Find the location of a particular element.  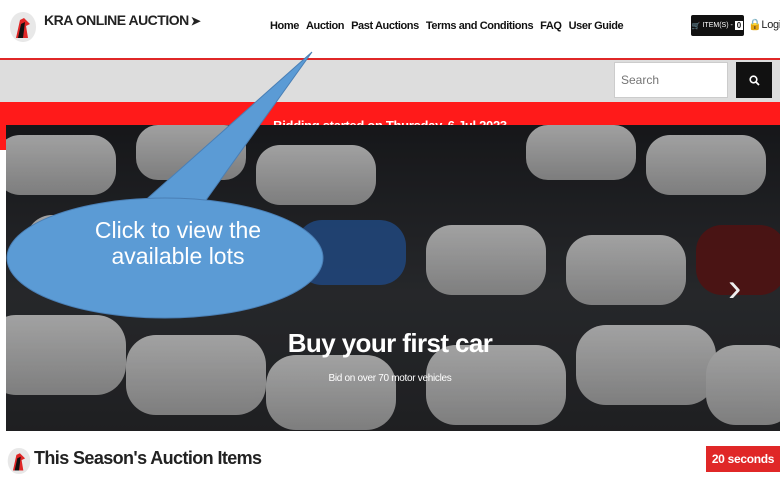

brand-name: KRA ONLINE AUCTION ➤ is located at coordinates (122, 20).